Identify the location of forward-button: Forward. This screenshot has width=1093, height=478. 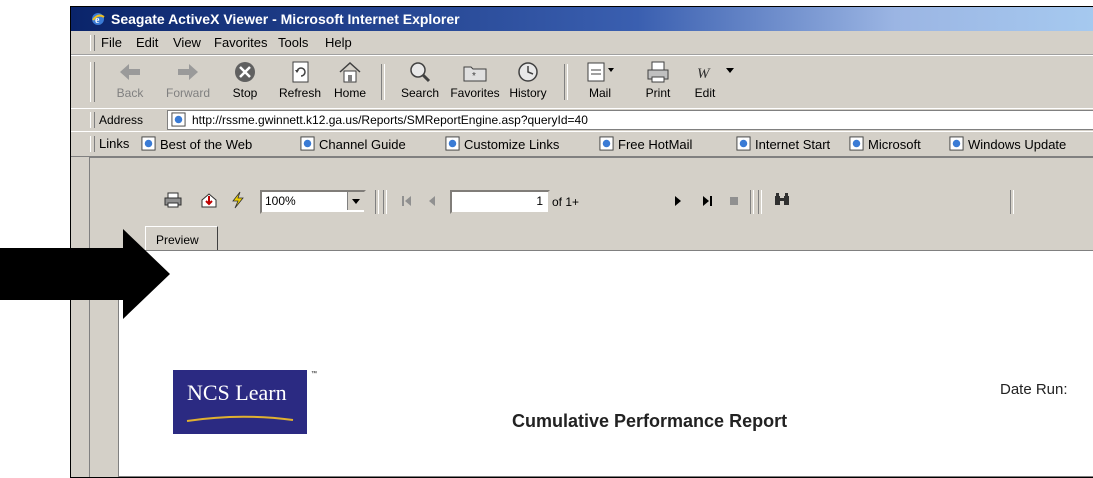
(188, 80).